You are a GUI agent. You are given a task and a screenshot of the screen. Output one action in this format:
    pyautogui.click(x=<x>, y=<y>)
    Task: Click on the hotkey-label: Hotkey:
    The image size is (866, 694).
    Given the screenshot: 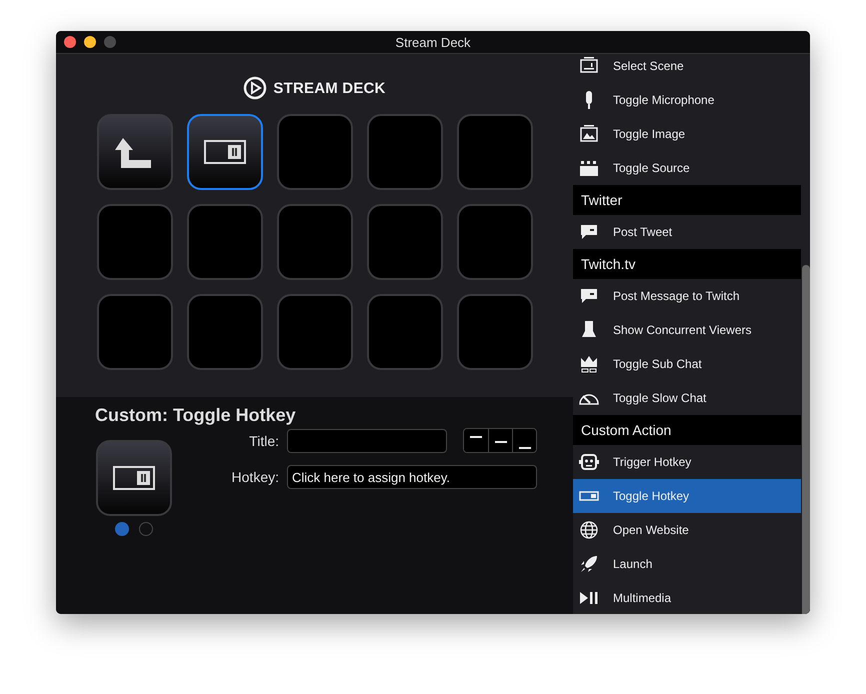 What is the action you would take?
    pyautogui.click(x=254, y=477)
    